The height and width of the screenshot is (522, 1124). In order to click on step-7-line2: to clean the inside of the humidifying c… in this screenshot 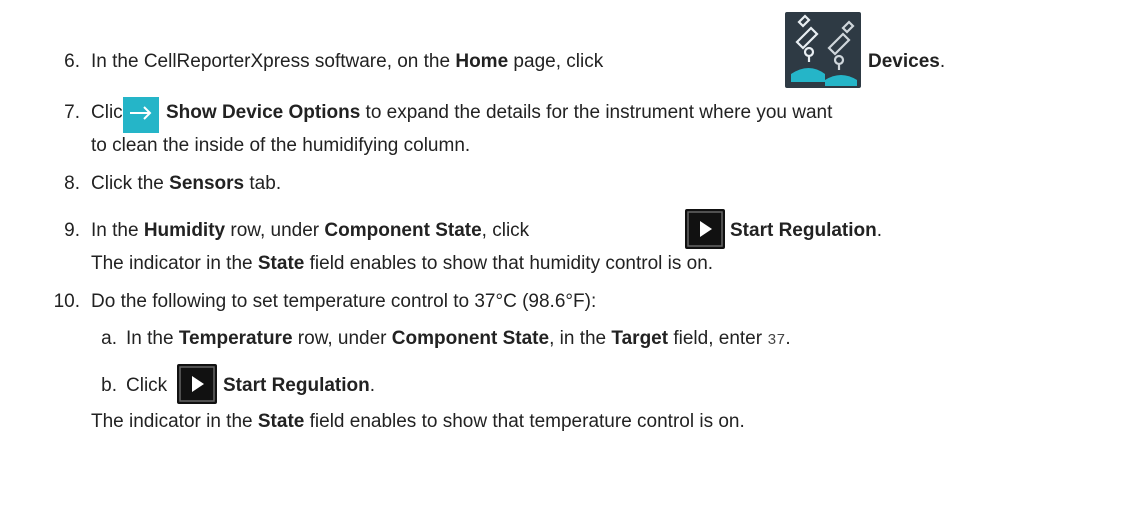, I will do `click(281, 145)`.